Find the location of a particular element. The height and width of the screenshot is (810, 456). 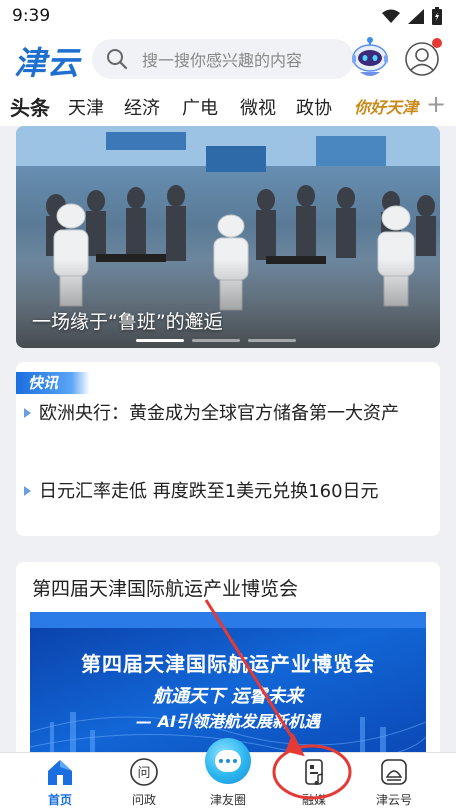

add-channel-icon: + is located at coordinates (436, 104).